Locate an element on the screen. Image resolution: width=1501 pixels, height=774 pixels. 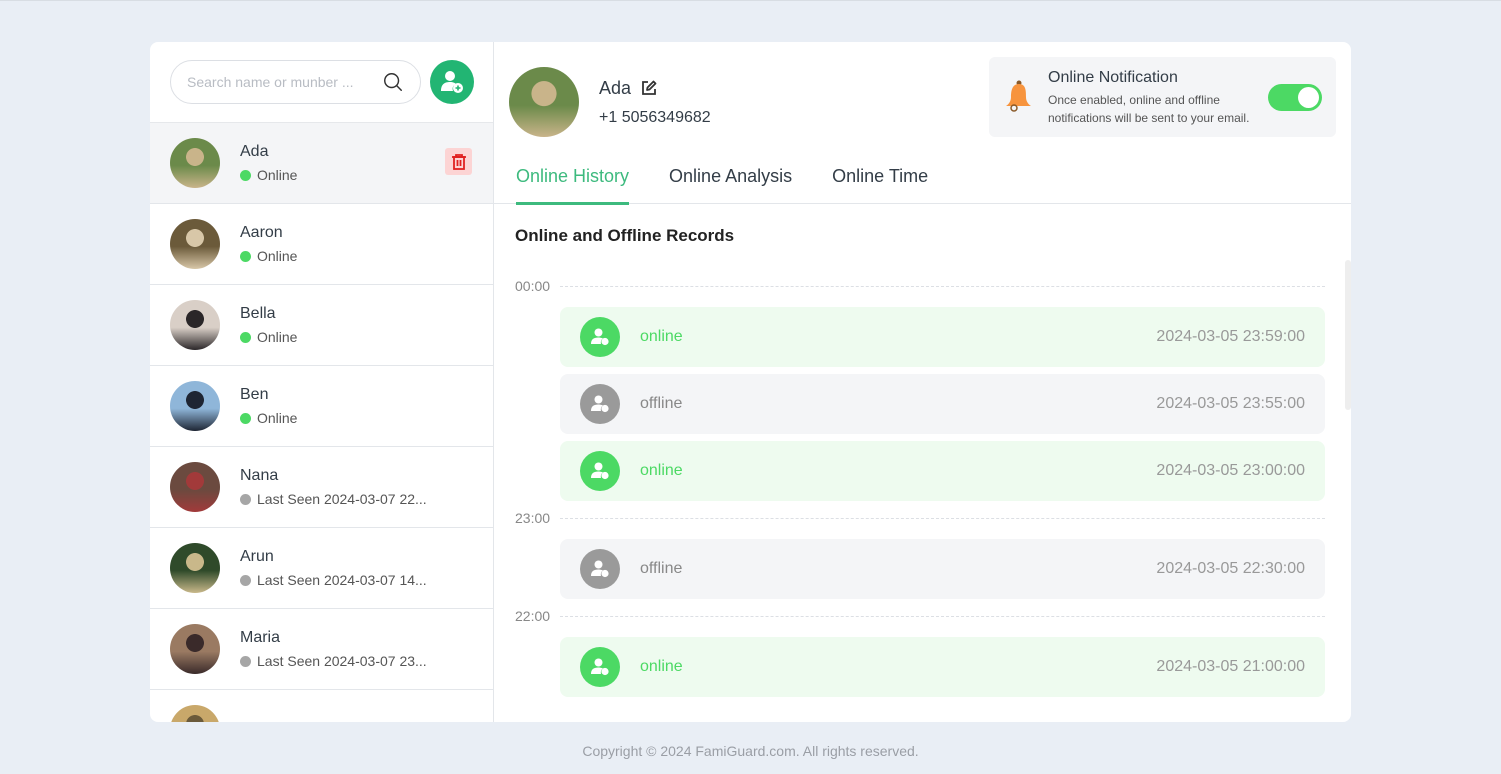
contact-name: Lucas is located at coordinates (261, 721).